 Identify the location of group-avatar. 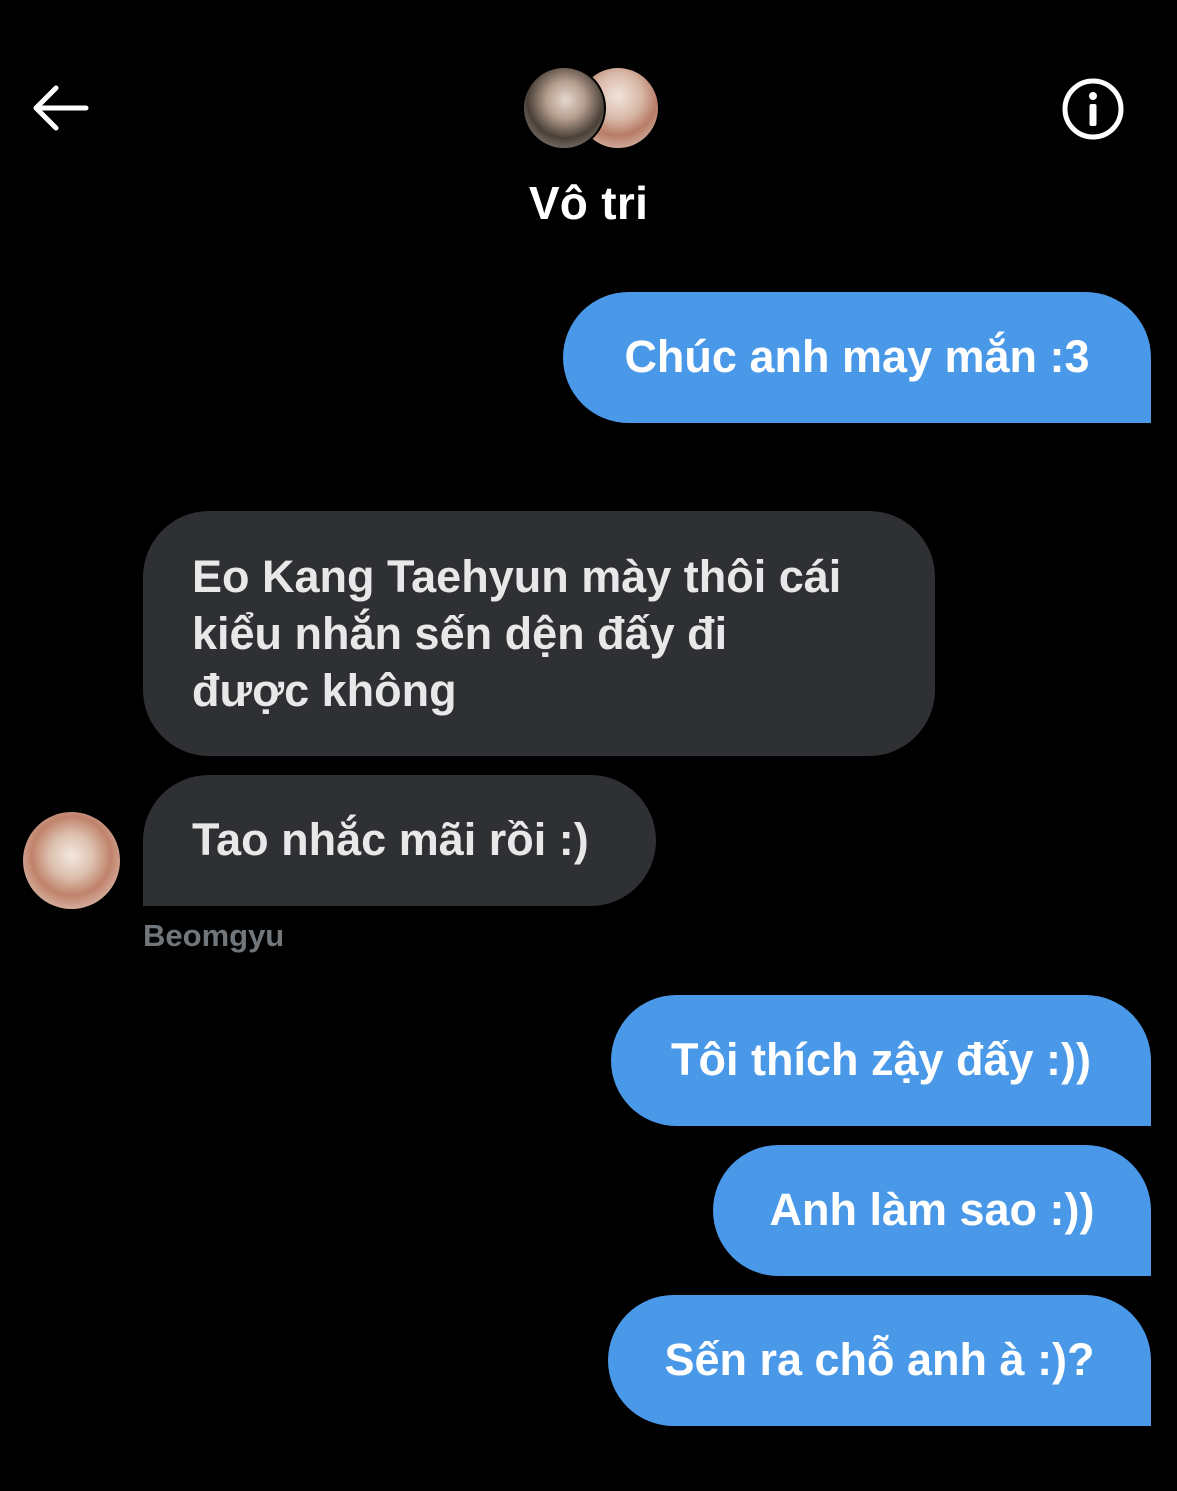
(591, 108).